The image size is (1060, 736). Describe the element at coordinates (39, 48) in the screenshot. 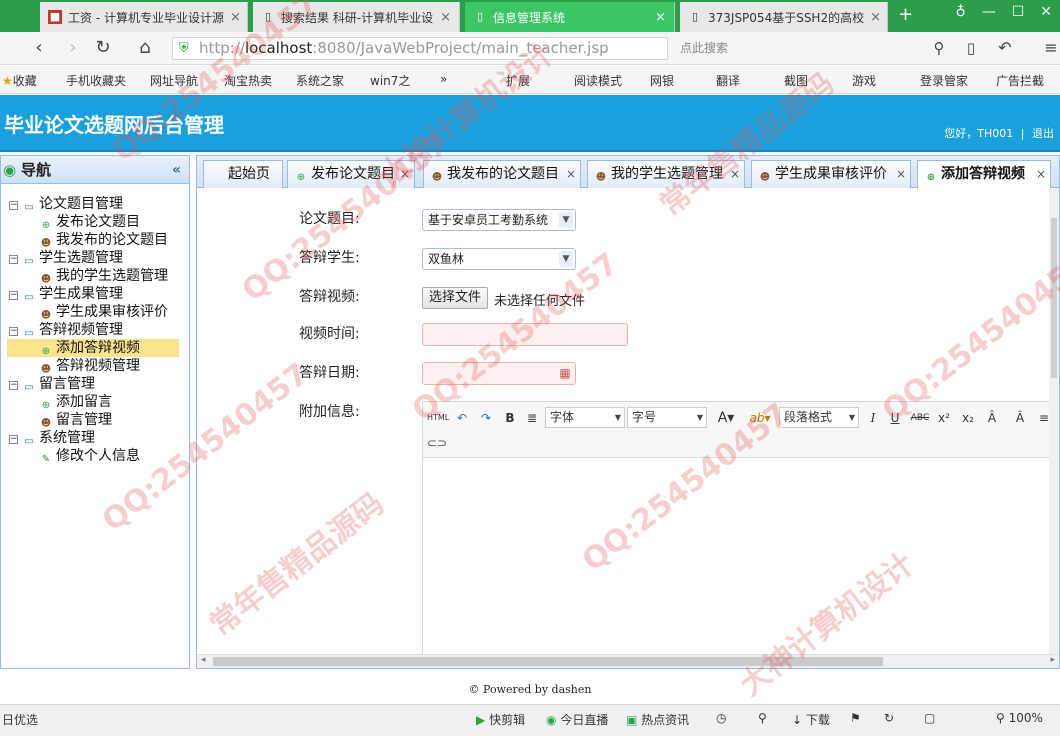

I see `back-icon: ‹` at that location.